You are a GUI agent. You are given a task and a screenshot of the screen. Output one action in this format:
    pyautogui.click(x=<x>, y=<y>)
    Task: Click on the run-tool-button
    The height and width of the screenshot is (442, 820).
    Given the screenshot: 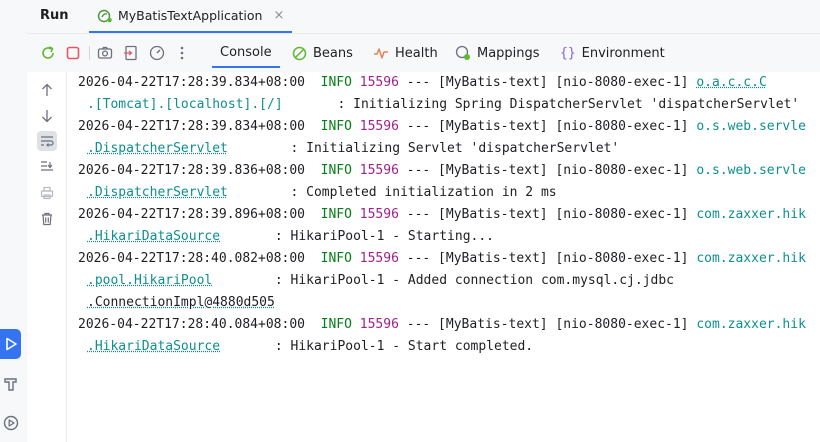 What is the action you would take?
    pyautogui.click(x=10, y=344)
    